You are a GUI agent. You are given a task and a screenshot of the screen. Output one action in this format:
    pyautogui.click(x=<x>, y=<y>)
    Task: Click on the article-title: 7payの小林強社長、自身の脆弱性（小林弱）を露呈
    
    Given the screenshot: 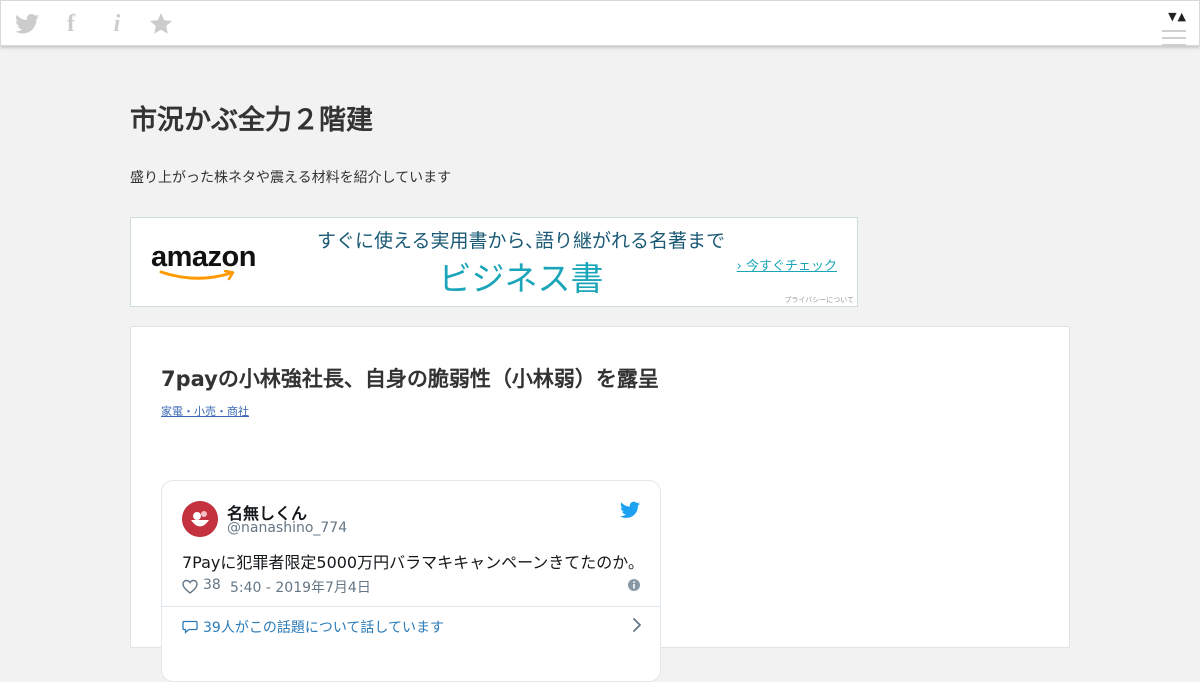 What is the action you would take?
    pyautogui.click(x=410, y=379)
    